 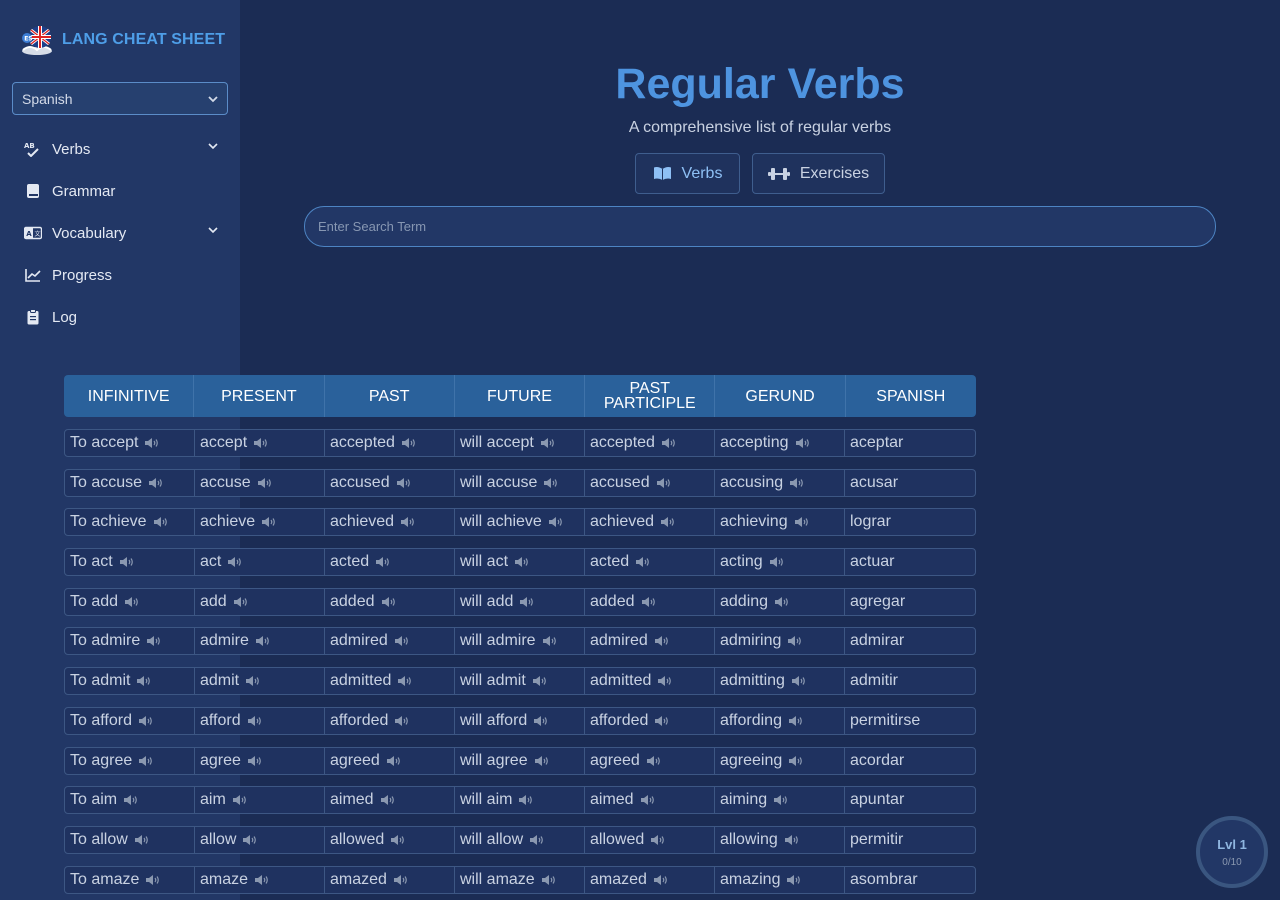 I want to click on tab-verbs: Verbs, so click(x=687, y=173).